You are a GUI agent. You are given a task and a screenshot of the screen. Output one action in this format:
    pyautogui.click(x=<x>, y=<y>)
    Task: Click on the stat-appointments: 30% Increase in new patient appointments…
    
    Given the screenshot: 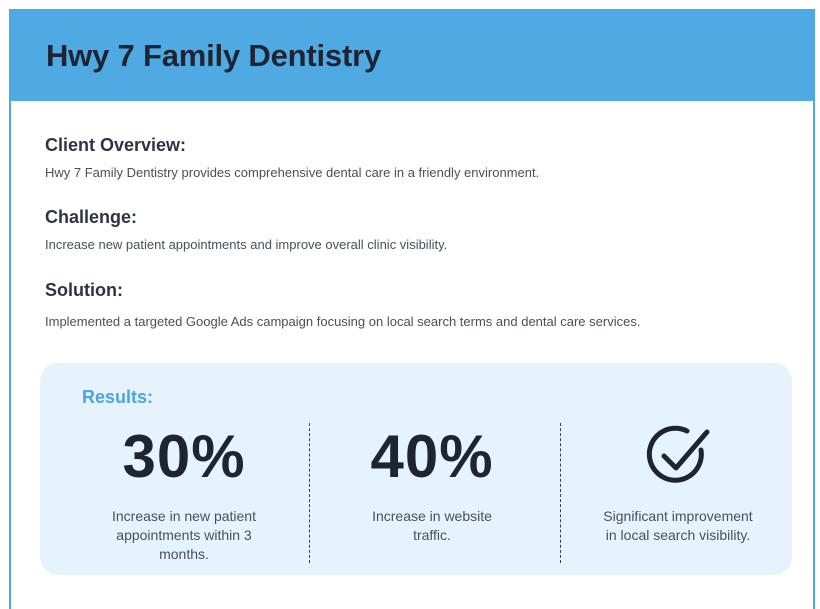 What is the action you would take?
    pyautogui.click(x=184, y=492)
    